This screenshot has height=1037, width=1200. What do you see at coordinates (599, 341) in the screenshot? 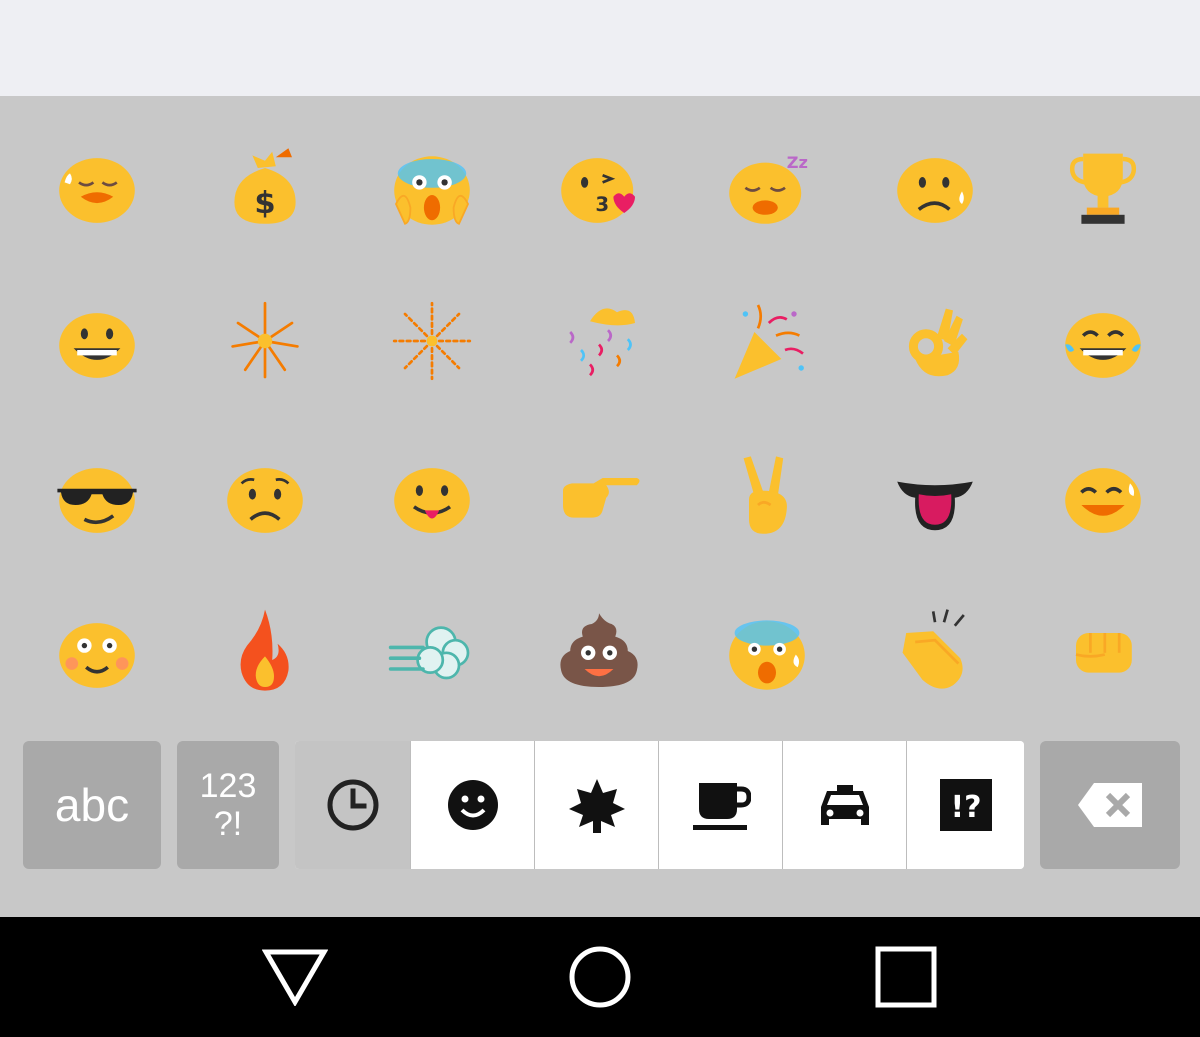
I see `emoji-confetti-ball` at bounding box center [599, 341].